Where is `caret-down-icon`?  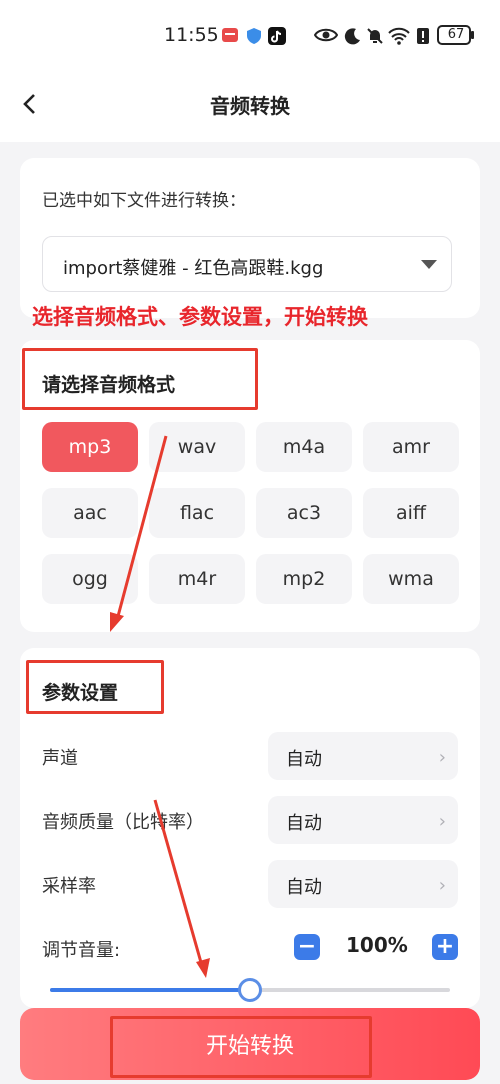
caret-down-icon is located at coordinates (429, 264).